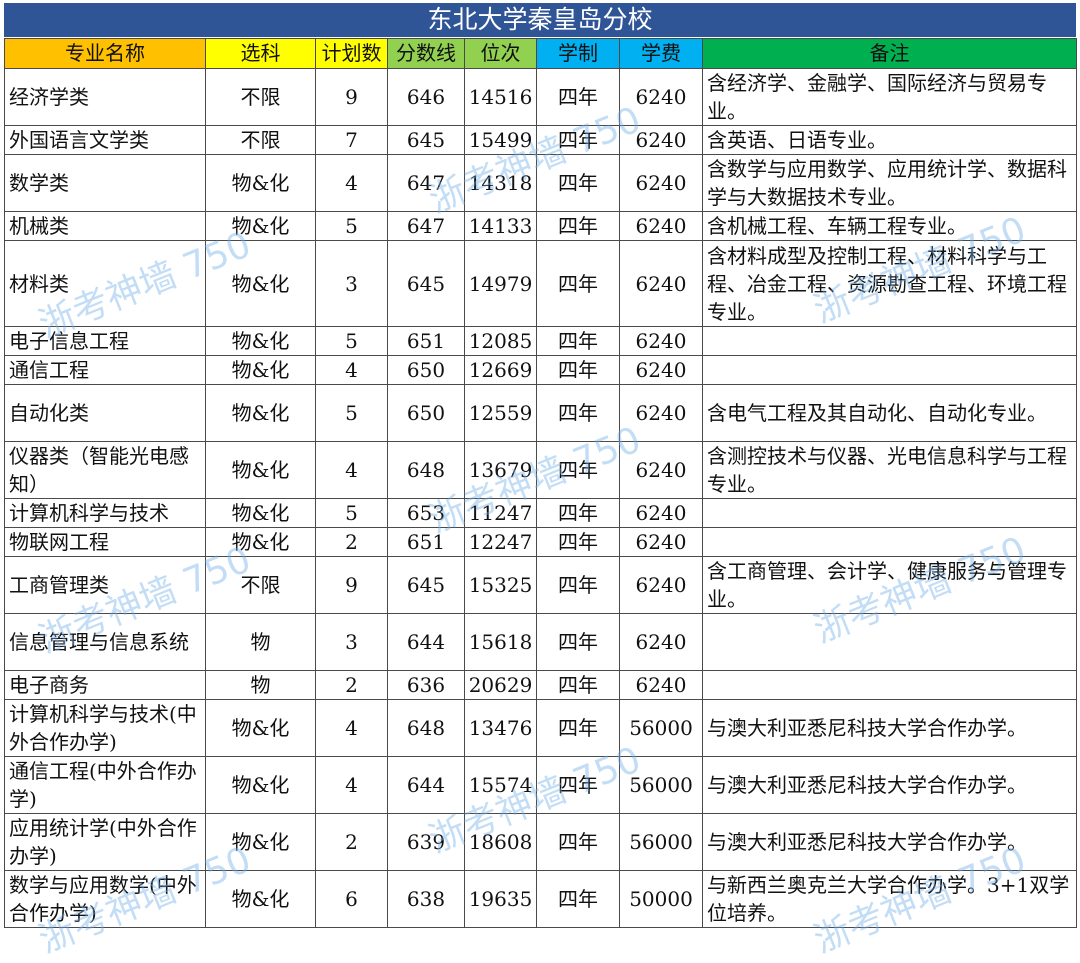 The height and width of the screenshot is (963, 1080). What do you see at coordinates (105, 140) in the screenshot?
I see `major-cell: 外国语言文学类` at bounding box center [105, 140].